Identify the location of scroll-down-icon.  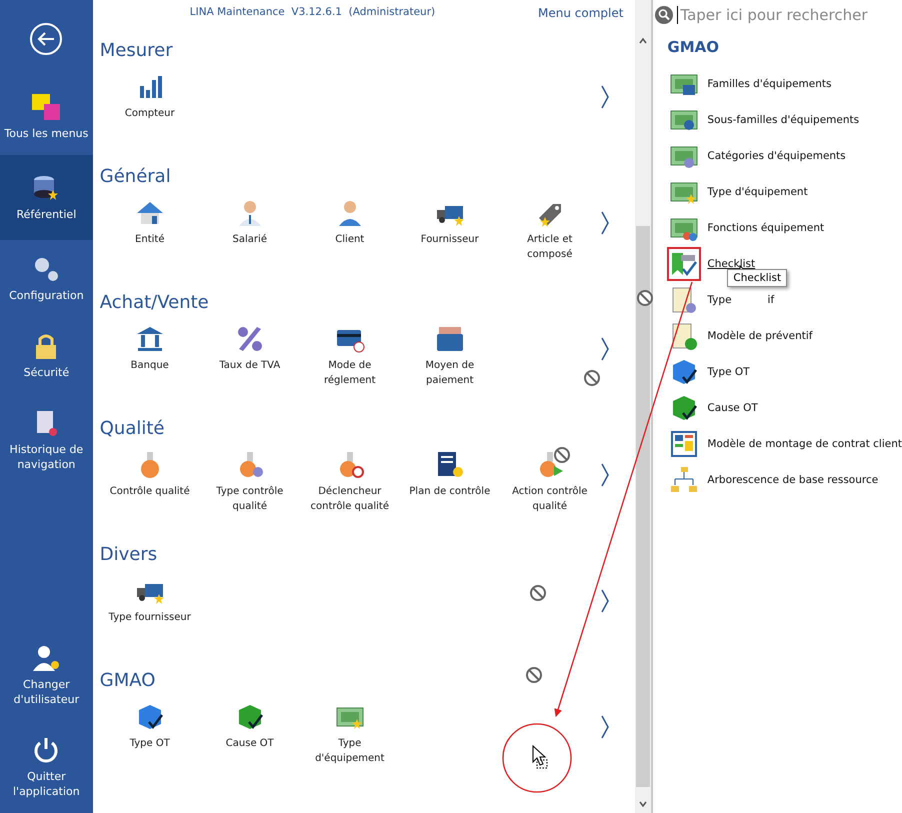
(643, 804).